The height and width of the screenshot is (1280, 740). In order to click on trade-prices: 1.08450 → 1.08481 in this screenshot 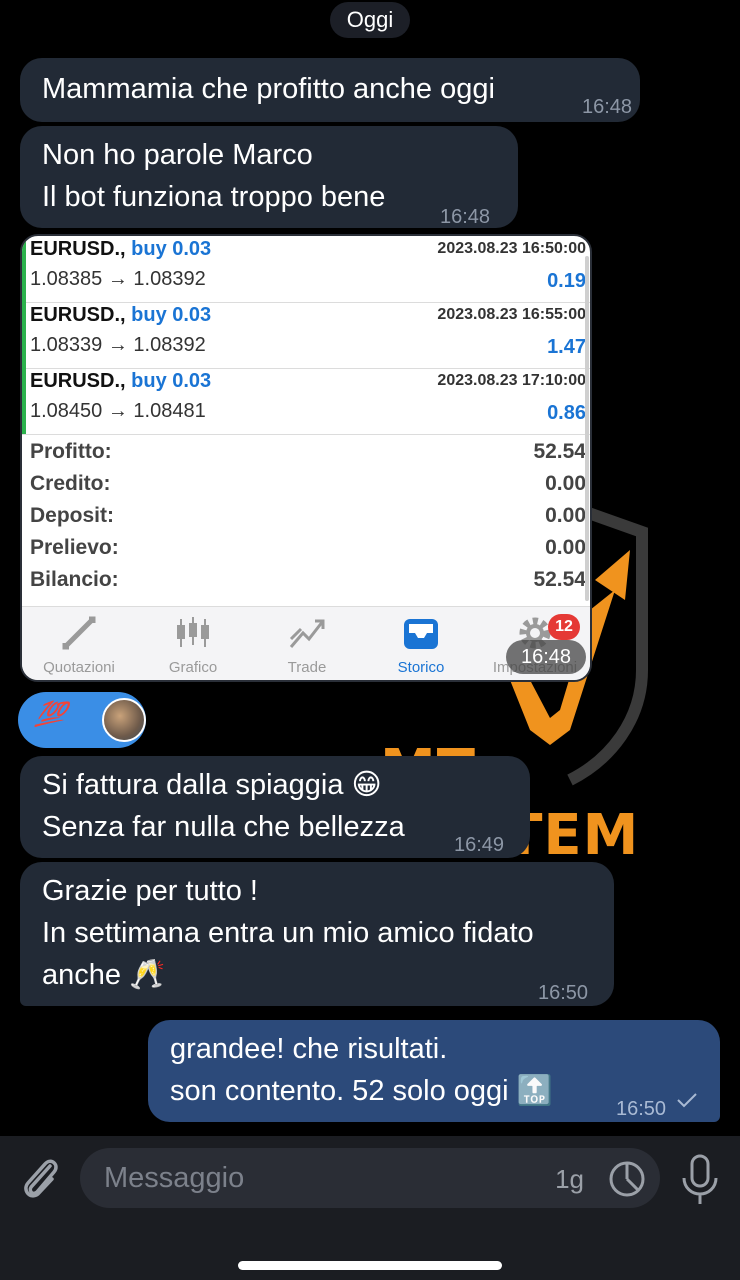, I will do `click(118, 411)`.